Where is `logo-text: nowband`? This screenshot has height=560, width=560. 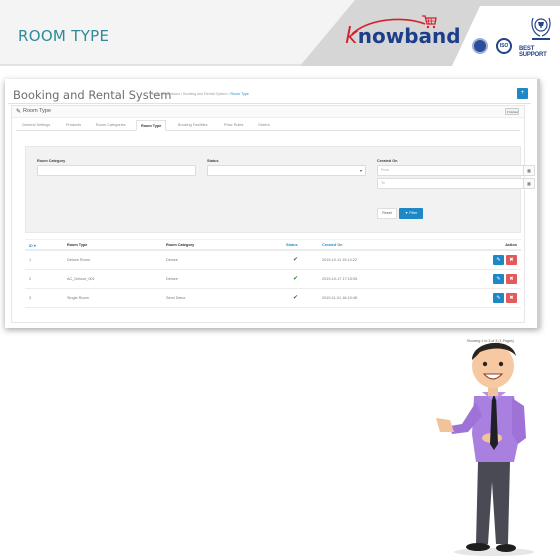
logo-text: nowband is located at coordinates (409, 36).